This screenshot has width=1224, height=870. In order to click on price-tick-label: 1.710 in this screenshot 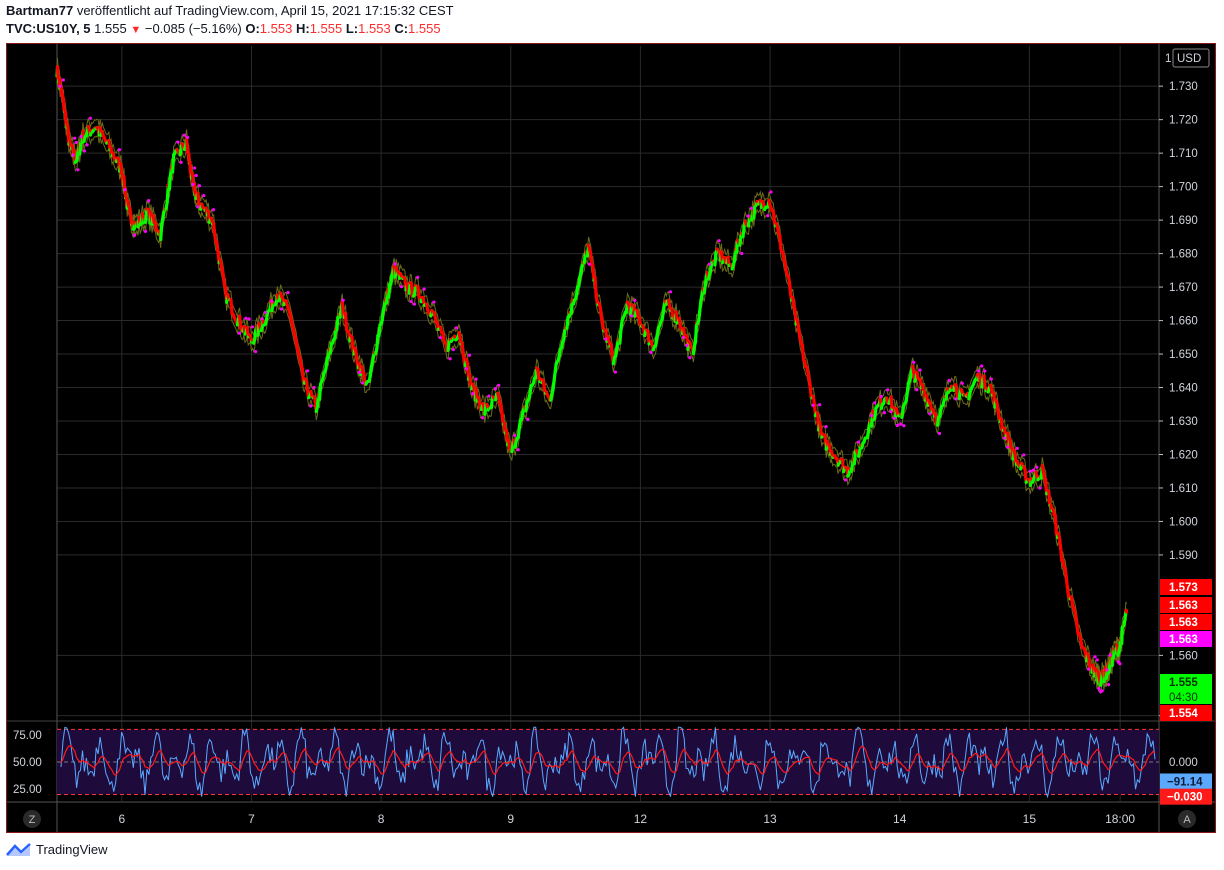, I will do `click(1183, 154)`.